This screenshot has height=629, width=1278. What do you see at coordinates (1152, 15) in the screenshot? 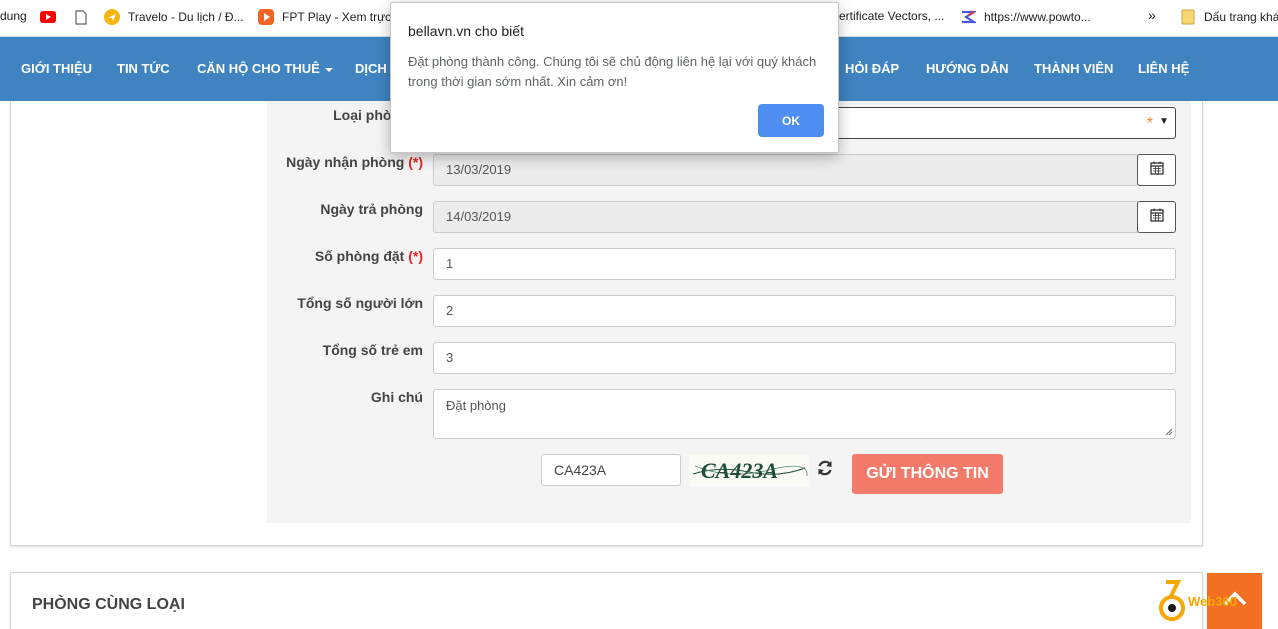
I see `more-bookmarks-chevron-icon: »` at bounding box center [1152, 15].